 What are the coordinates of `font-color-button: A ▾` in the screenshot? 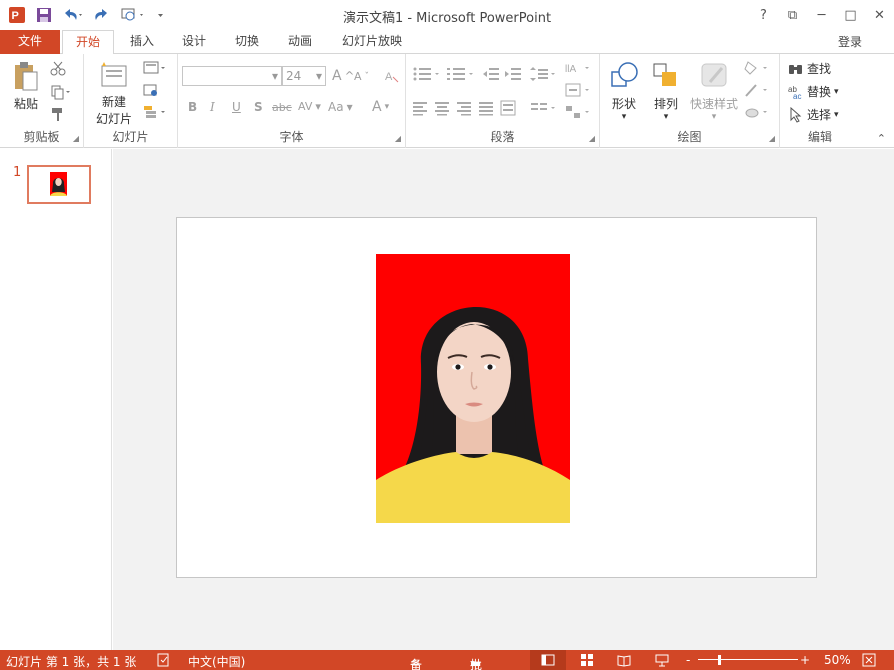 It's located at (380, 107).